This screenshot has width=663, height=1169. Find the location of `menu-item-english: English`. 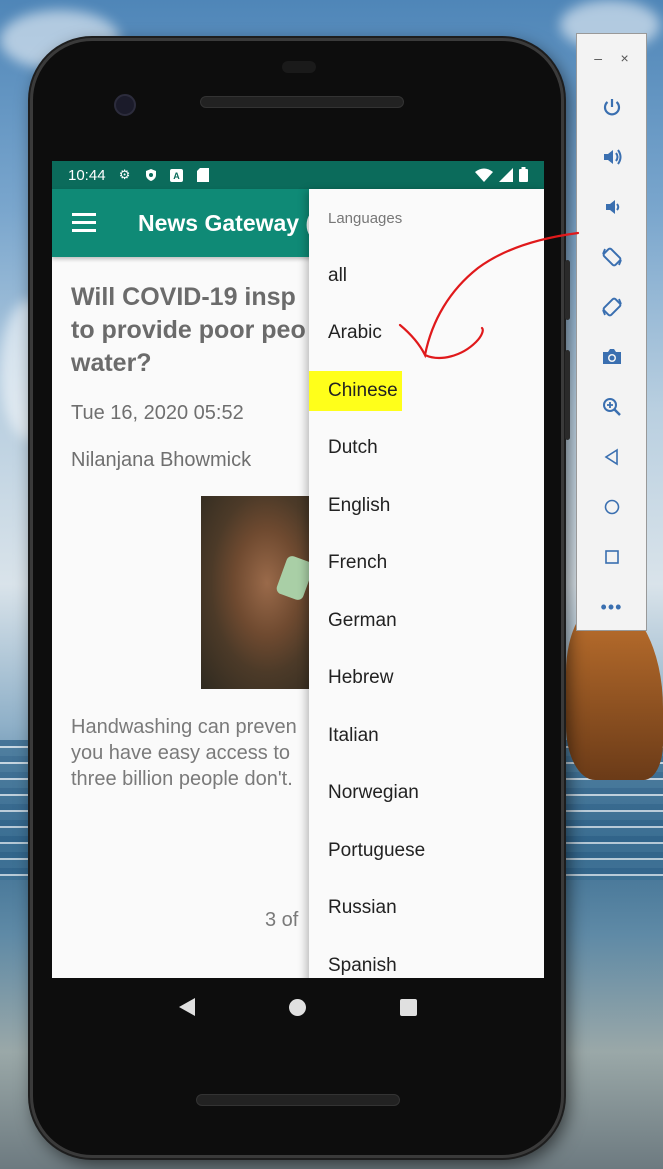

menu-item-english: English is located at coordinates (426, 506).